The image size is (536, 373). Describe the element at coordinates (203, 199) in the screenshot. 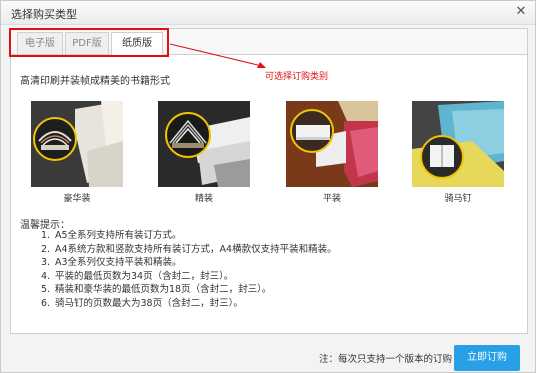

I see `binding-label-hardcover: 精装` at that location.